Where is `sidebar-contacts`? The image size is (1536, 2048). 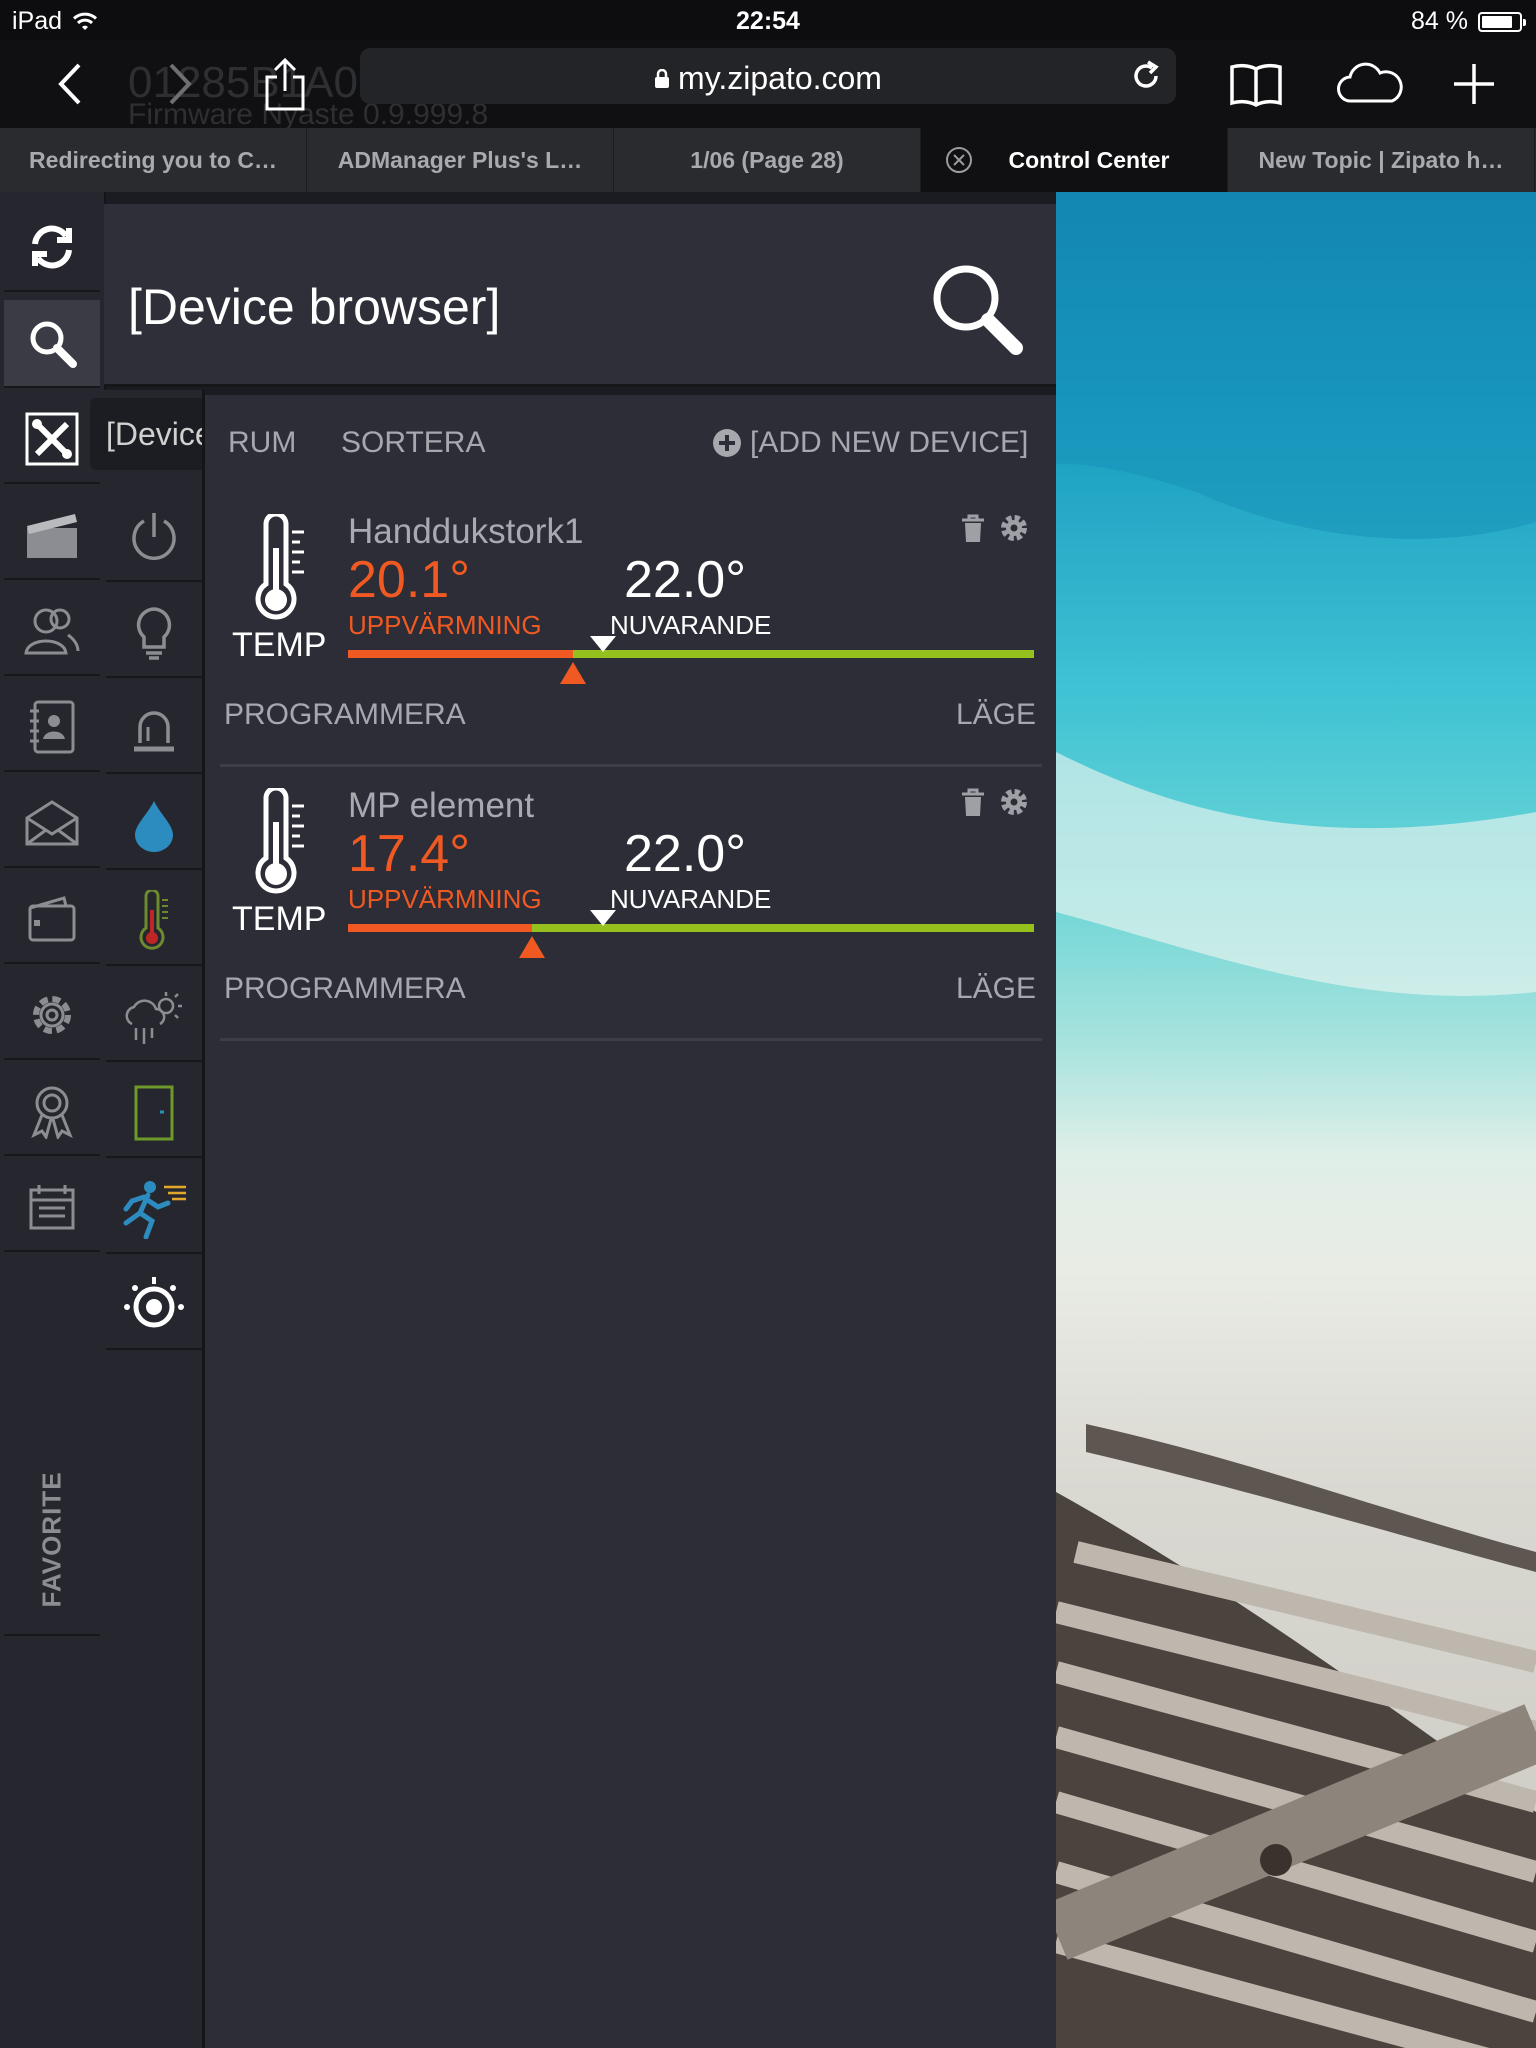
sidebar-contacts is located at coordinates (52, 728).